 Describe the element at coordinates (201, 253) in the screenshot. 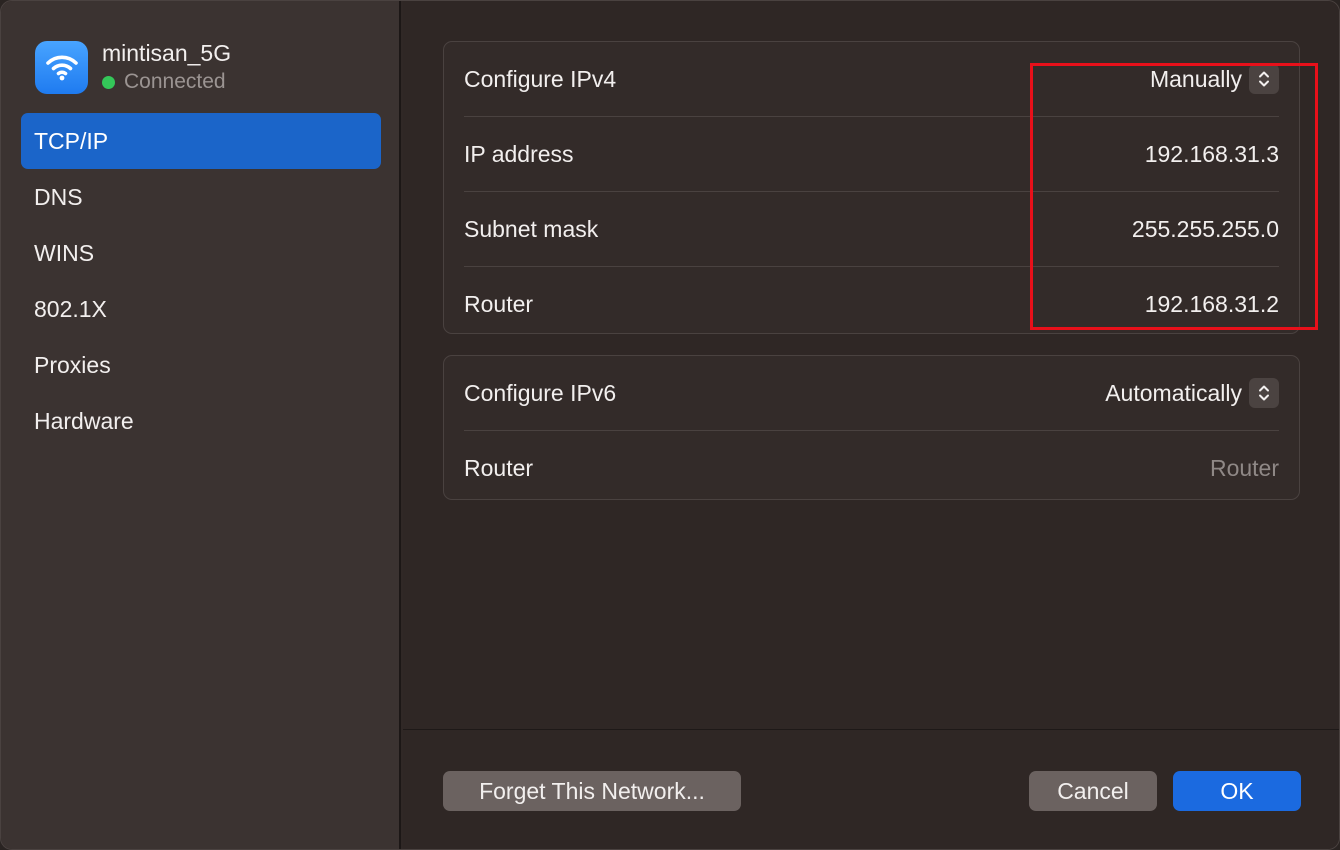

I see `sidebar-item-wins: WINS` at that location.